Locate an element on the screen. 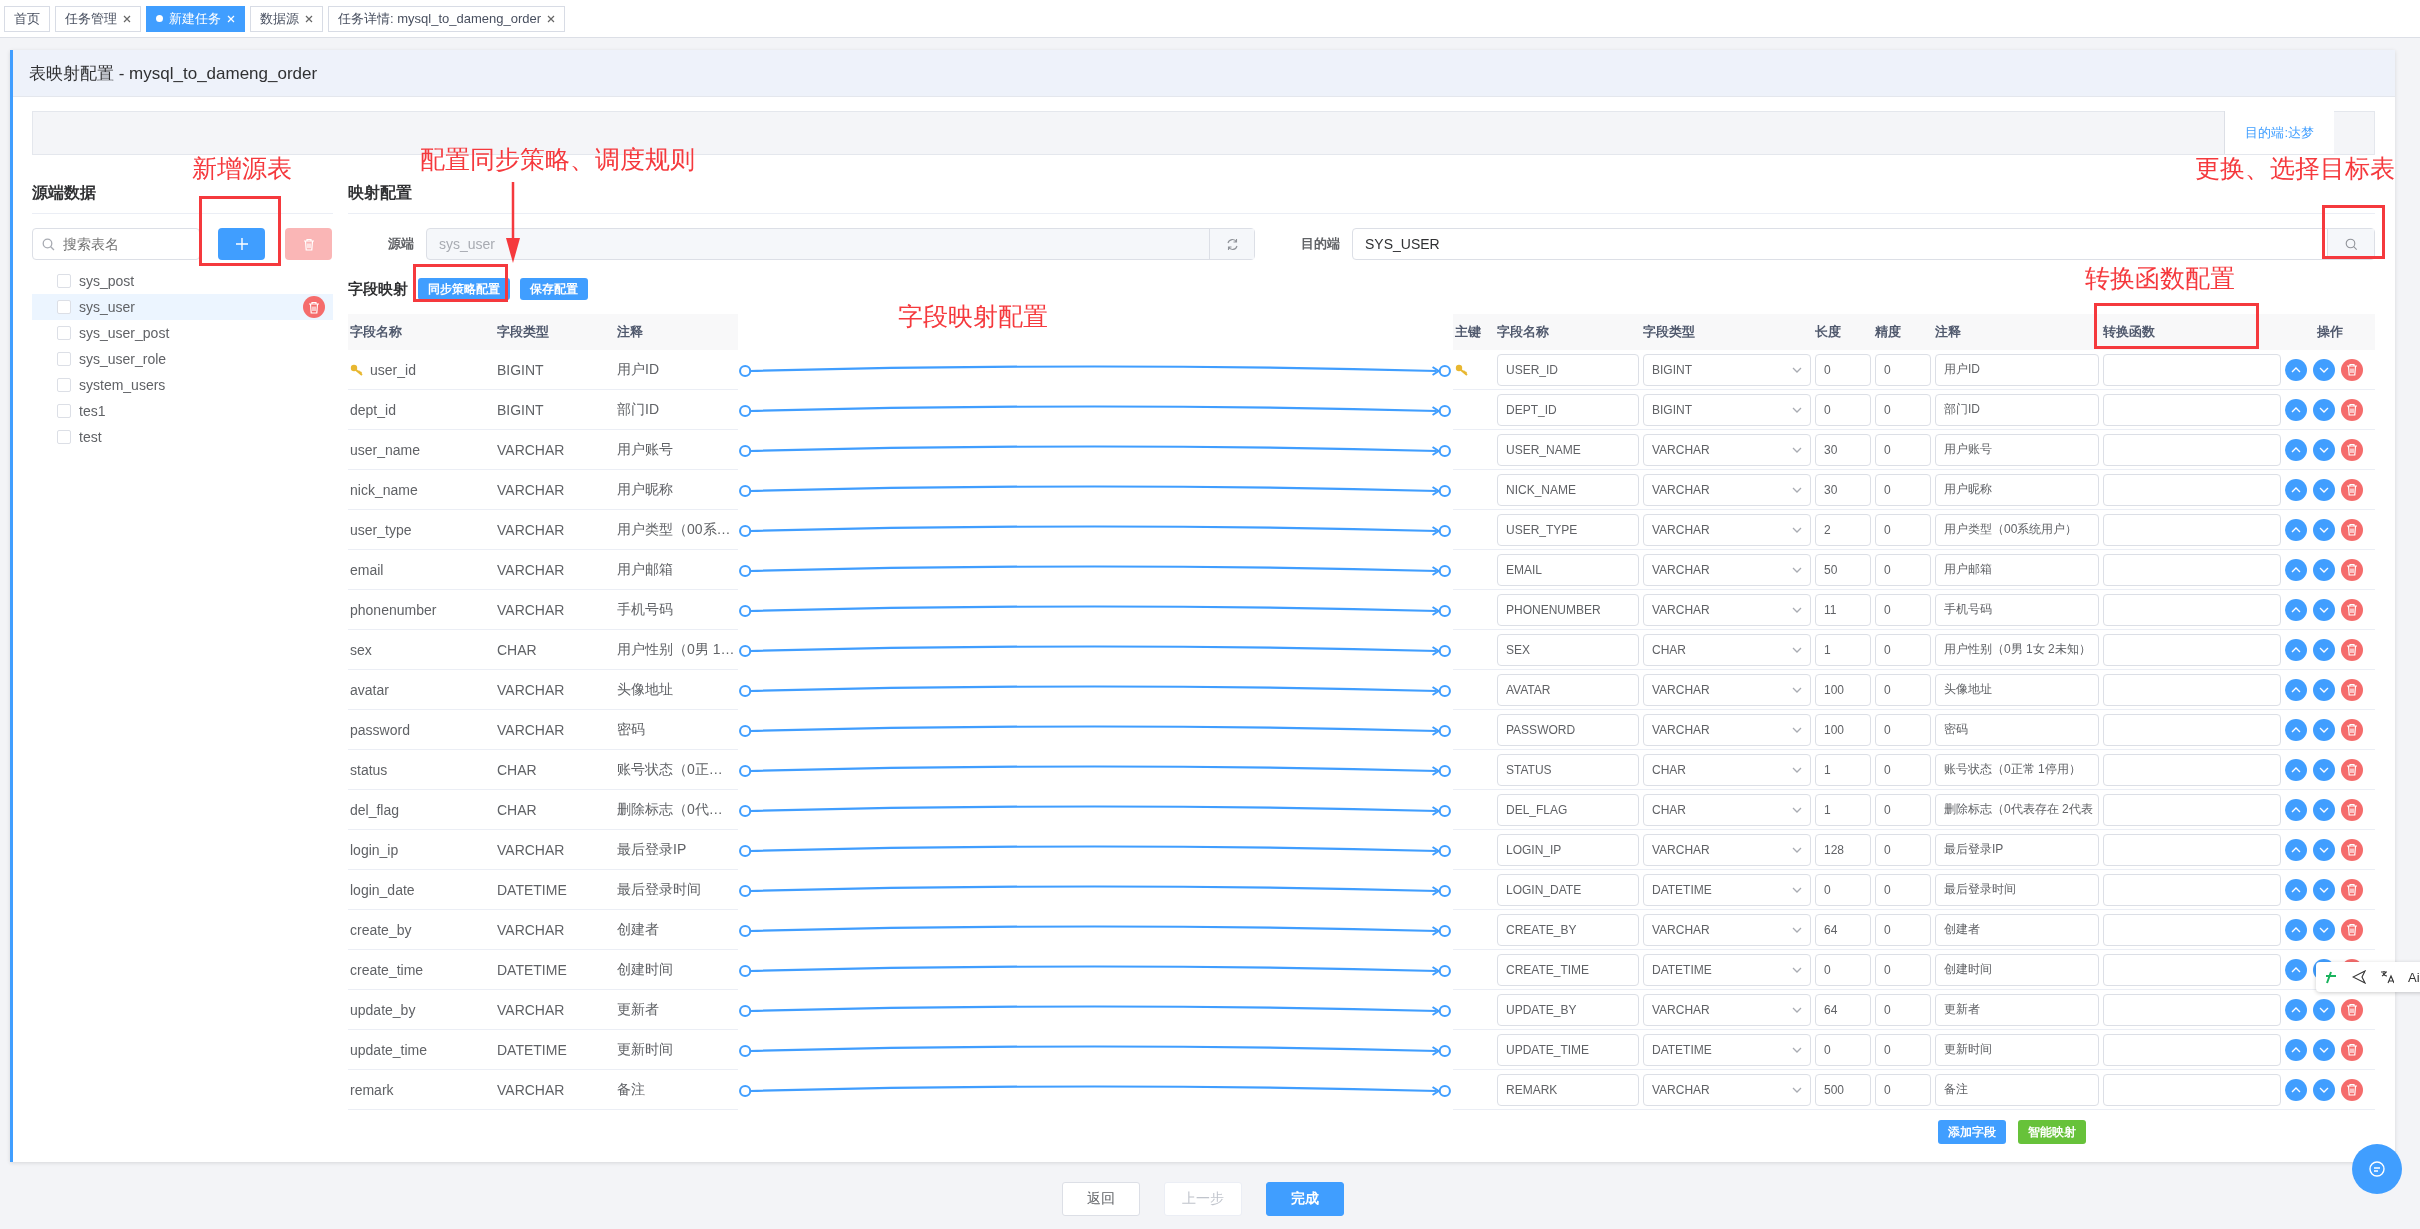  ai-button: Ai is located at coordinates (2414, 977).